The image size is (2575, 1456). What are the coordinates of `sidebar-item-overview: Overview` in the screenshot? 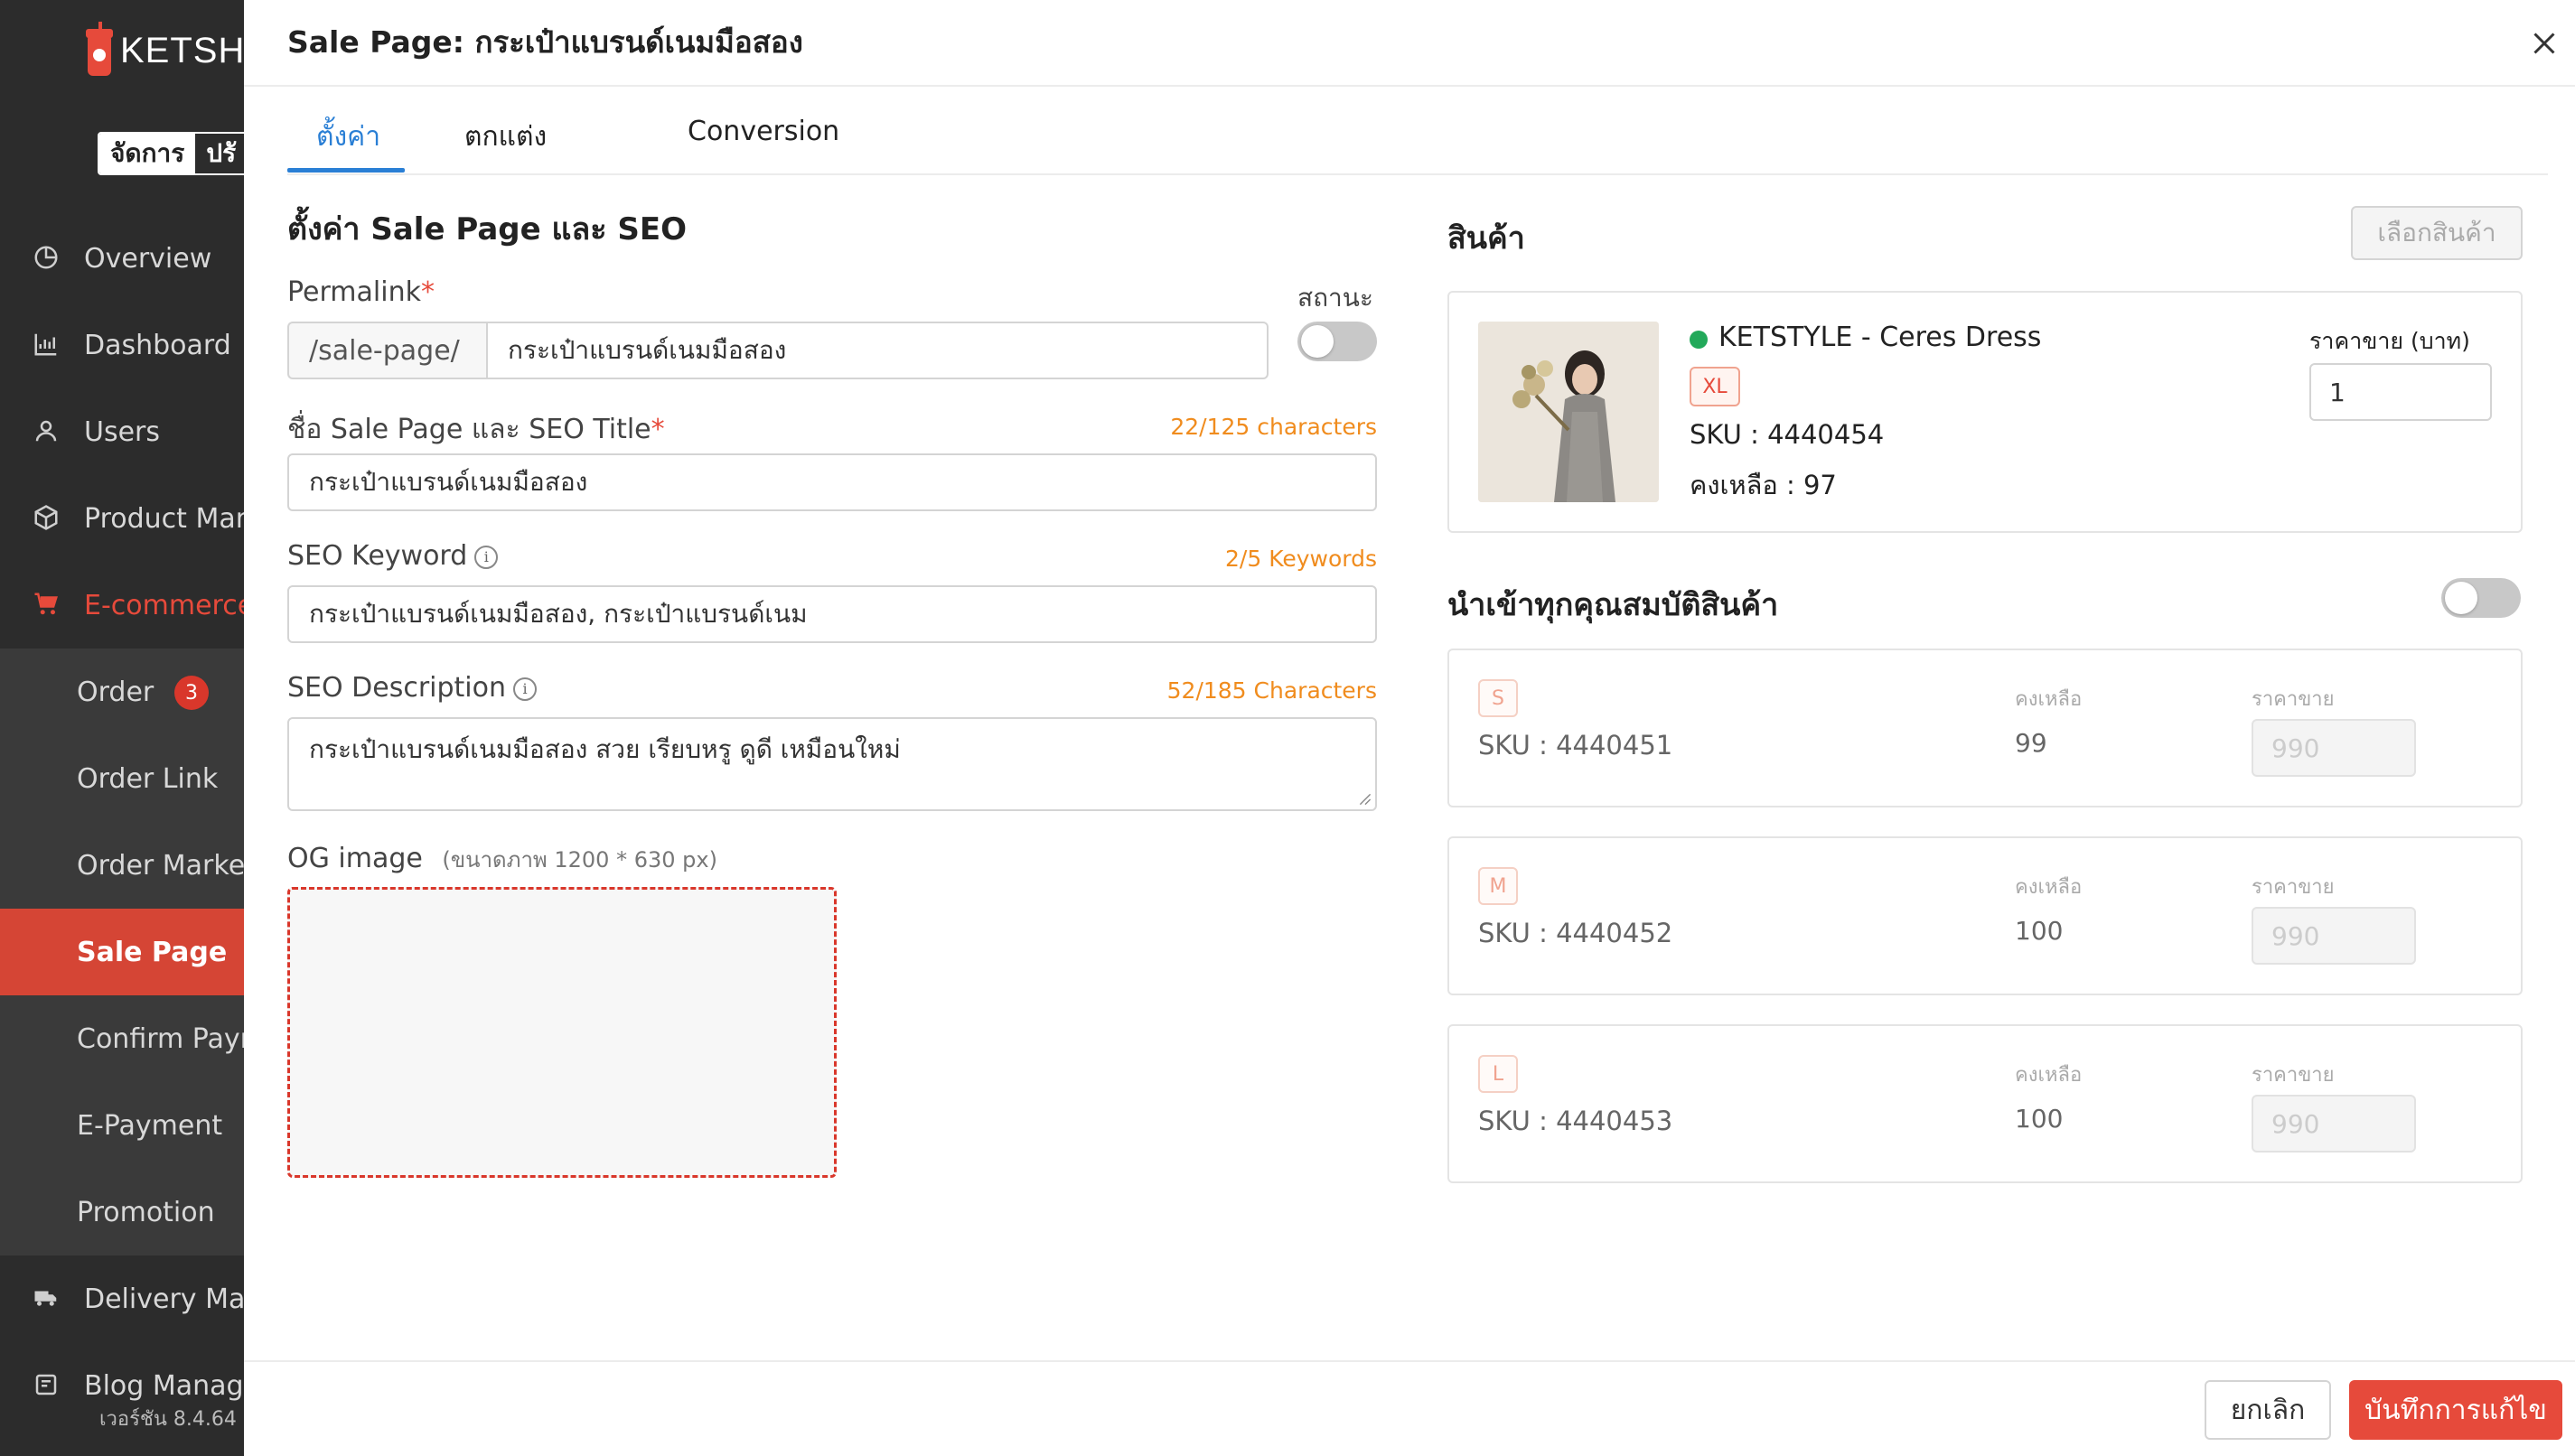 It's located at (122, 259).